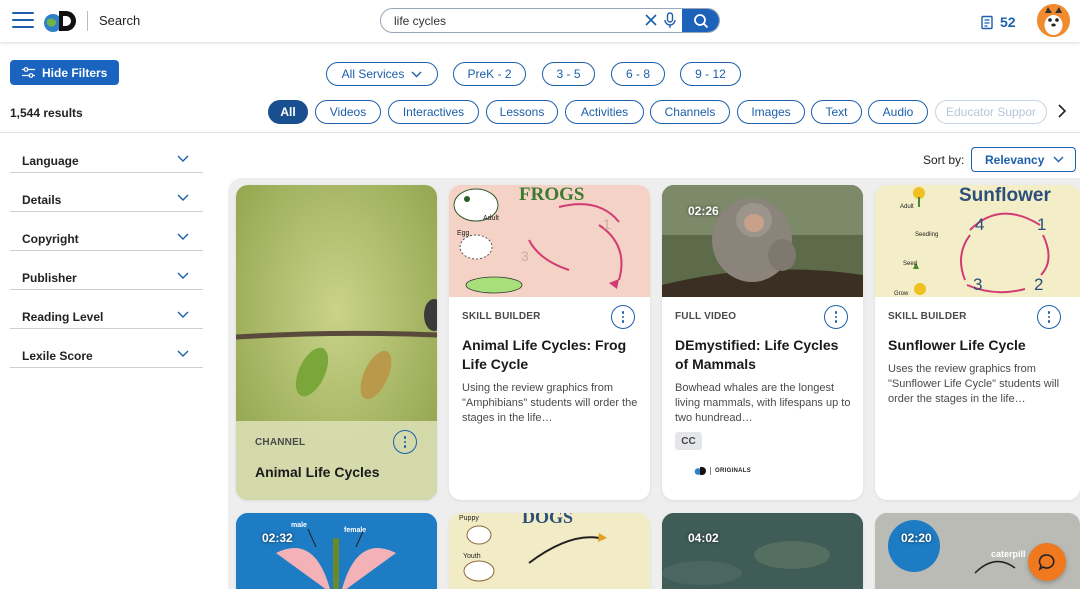  I want to click on assignments-button: 52, so click(1010, 22).